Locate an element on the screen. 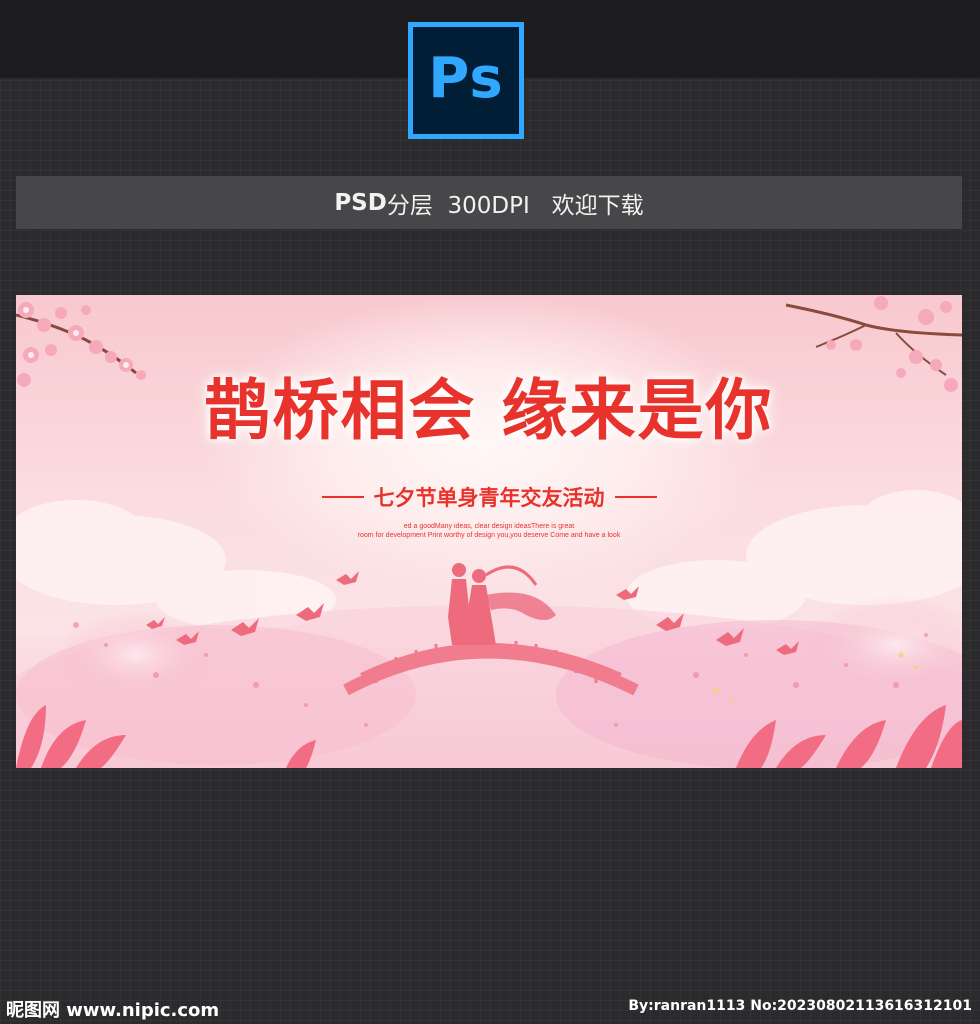 This screenshot has height=1024, width=980. photoshop-logo-icon: Ps is located at coordinates (466, 80).